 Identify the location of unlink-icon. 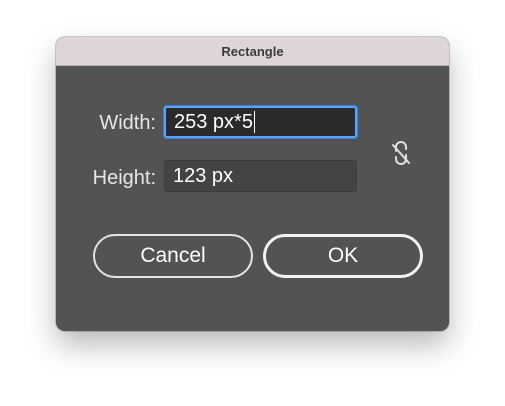
(401, 153).